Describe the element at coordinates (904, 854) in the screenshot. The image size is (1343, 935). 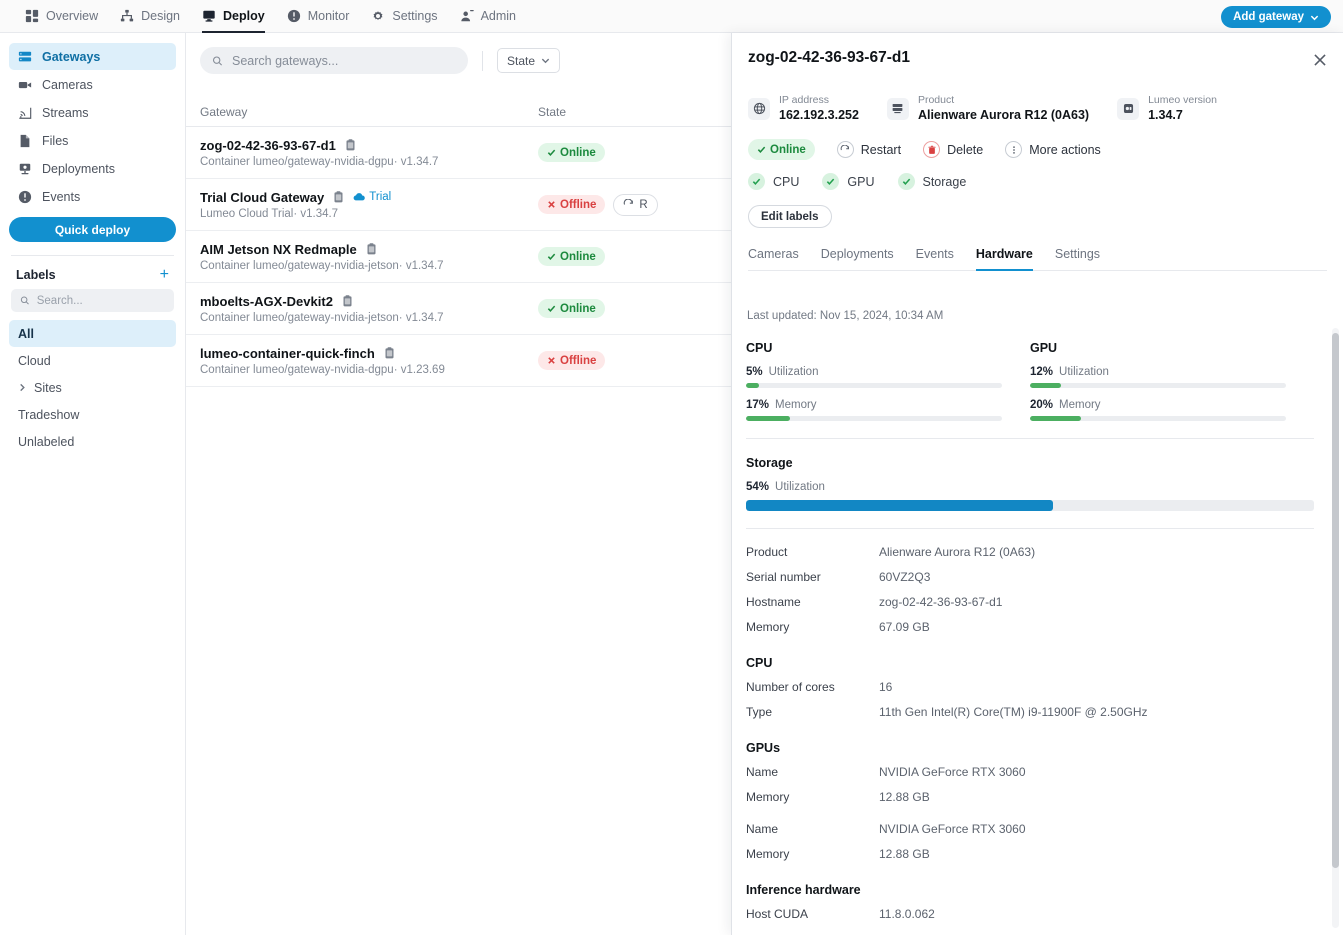
I see `kv-value: 12.88 GB` at that location.